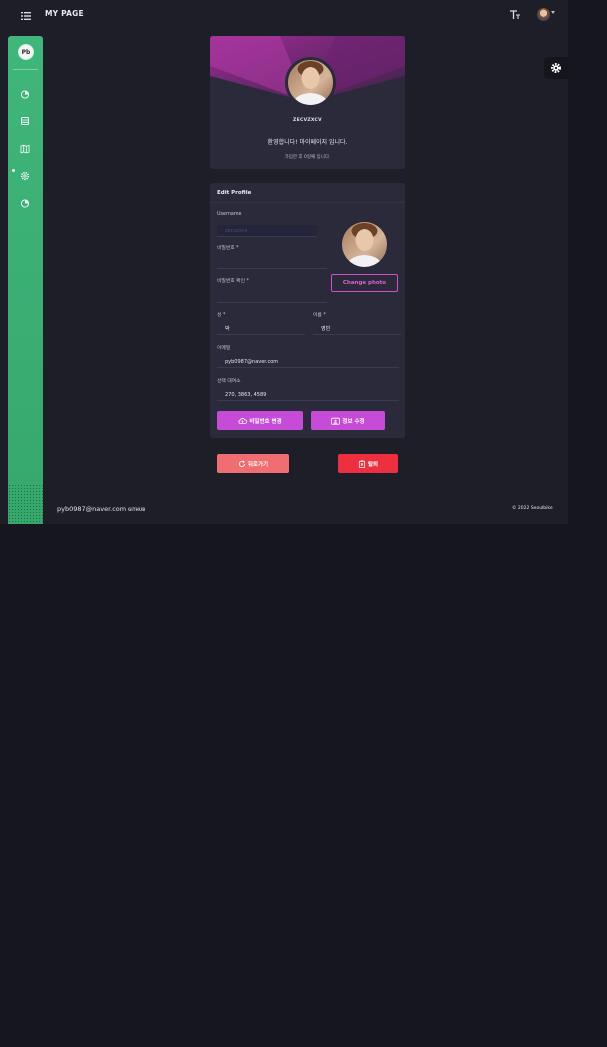 The image size is (607, 1047). Describe the element at coordinates (353, 421) in the screenshot. I see `update-info-label: 정보 수정` at that location.